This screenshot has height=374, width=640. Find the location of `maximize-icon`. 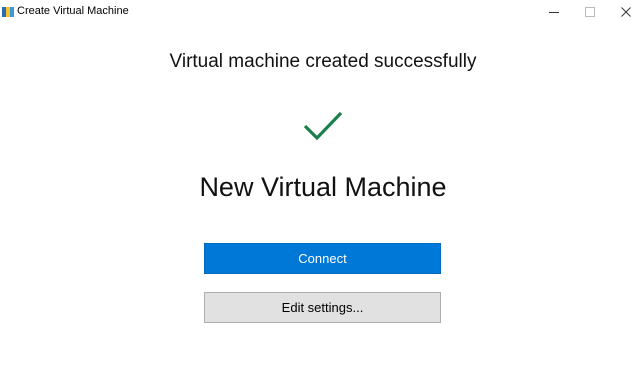

maximize-icon is located at coordinates (590, 12).